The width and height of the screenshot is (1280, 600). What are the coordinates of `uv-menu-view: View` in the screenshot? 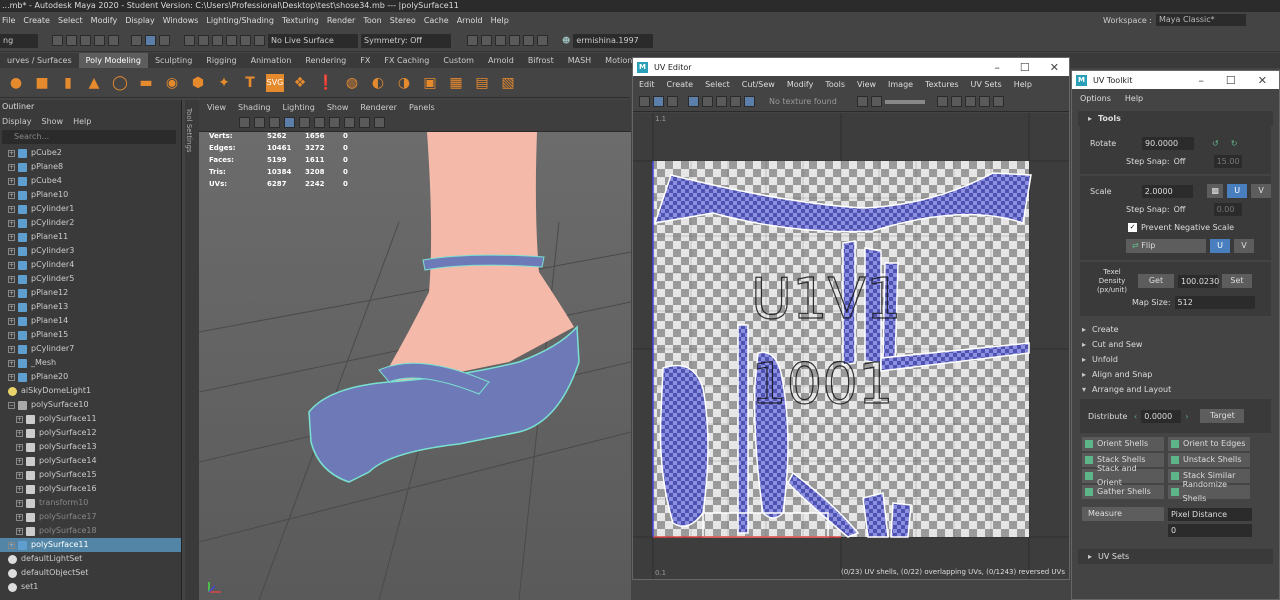 It's located at (866, 84).